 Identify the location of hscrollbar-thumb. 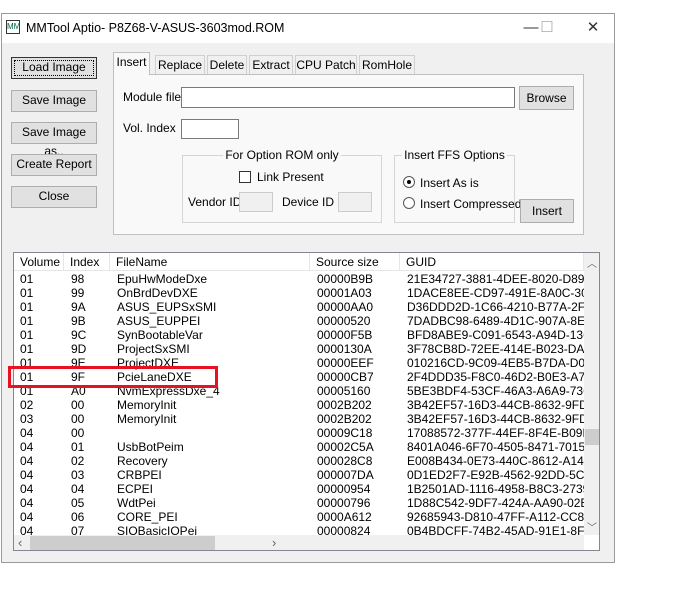
(122, 543).